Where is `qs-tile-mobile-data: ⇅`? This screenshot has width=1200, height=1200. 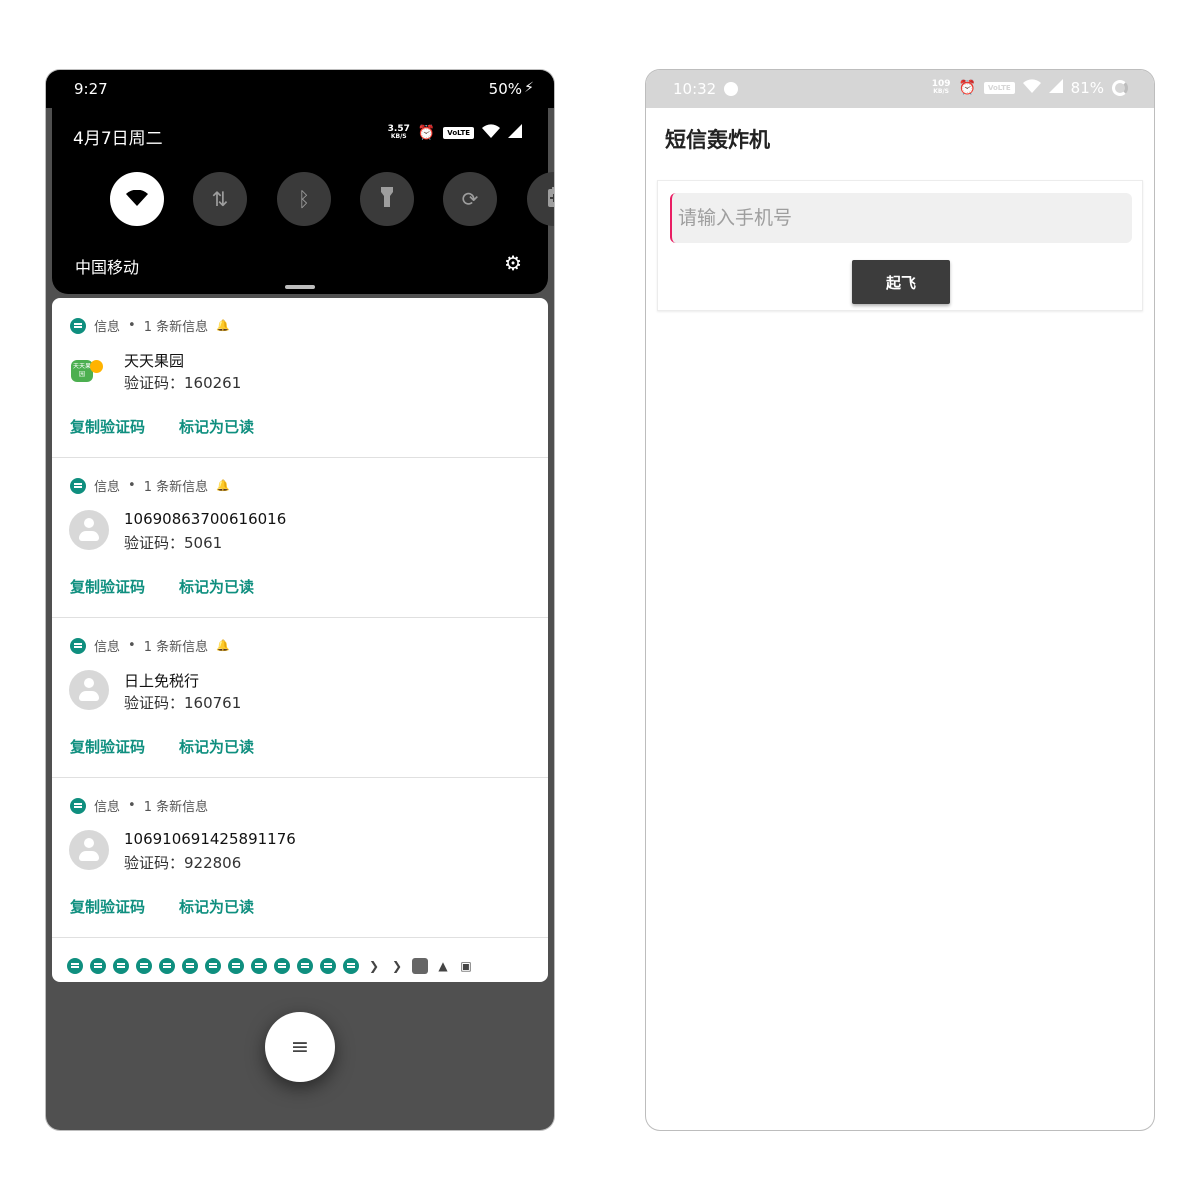 qs-tile-mobile-data: ⇅ is located at coordinates (220, 199).